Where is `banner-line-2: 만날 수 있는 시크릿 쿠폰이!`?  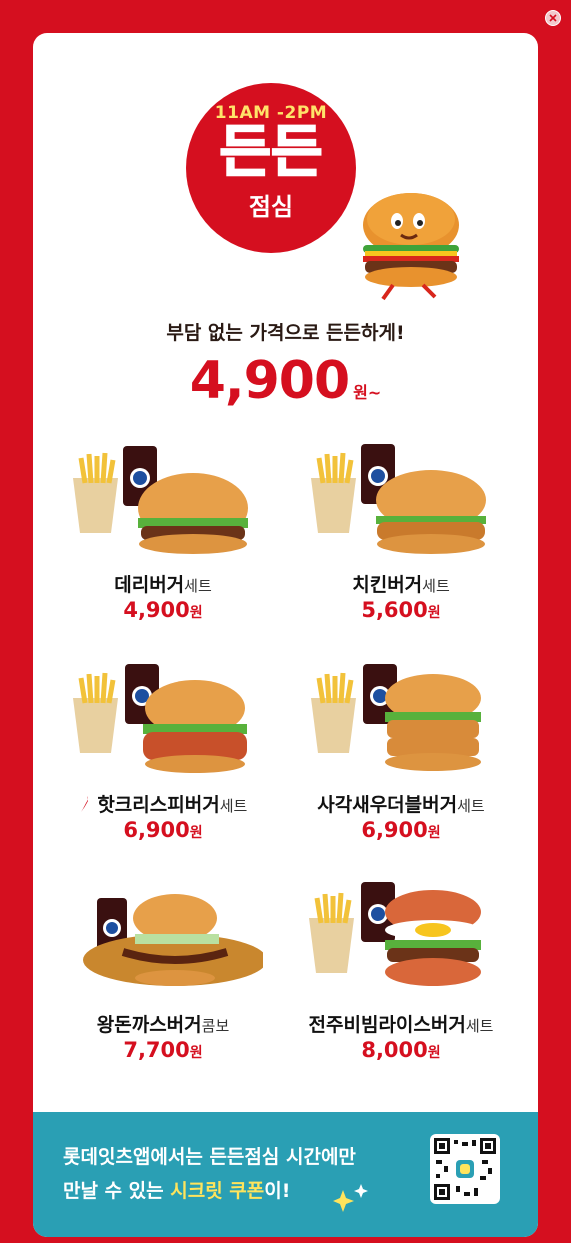
banner-line-2: 만날 수 있는 시크릿 쿠폰이! is located at coordinates (177, 1191).